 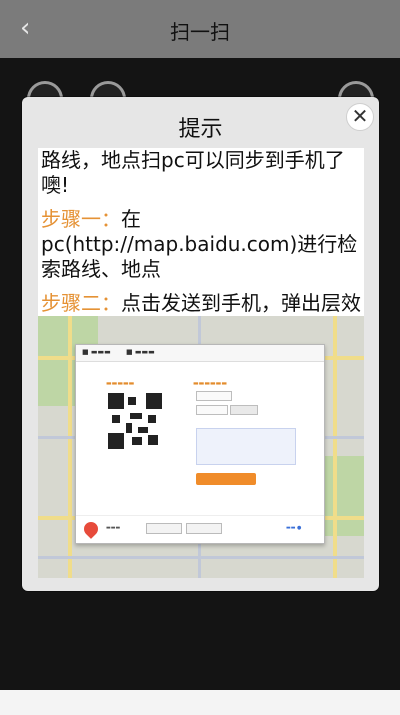 I want to click on intro-text: 路线，地点扫pc可以同步到手机了噢!, so click(x=193, y=172).